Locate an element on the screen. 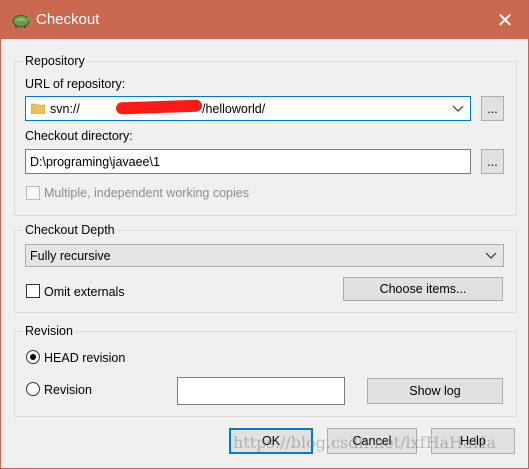 This screenshot has width=529, height=469. revision-group-label: Revision is located at coordinates (49, 331).